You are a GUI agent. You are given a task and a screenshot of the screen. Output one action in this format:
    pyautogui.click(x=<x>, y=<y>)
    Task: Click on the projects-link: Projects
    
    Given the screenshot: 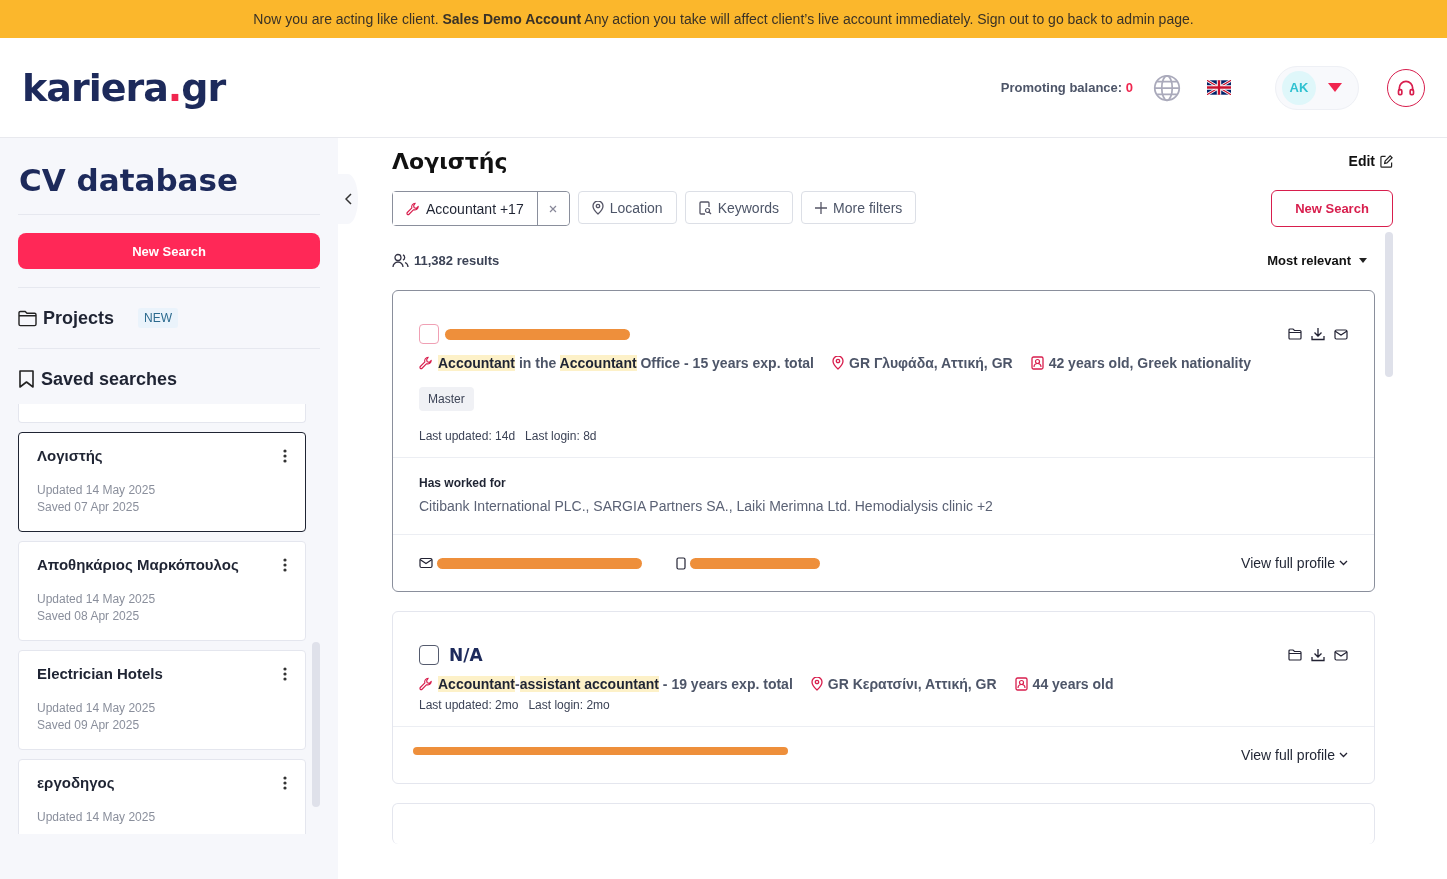 What is the action you would take?
    pyautogui.click(x=79, y=318)
    